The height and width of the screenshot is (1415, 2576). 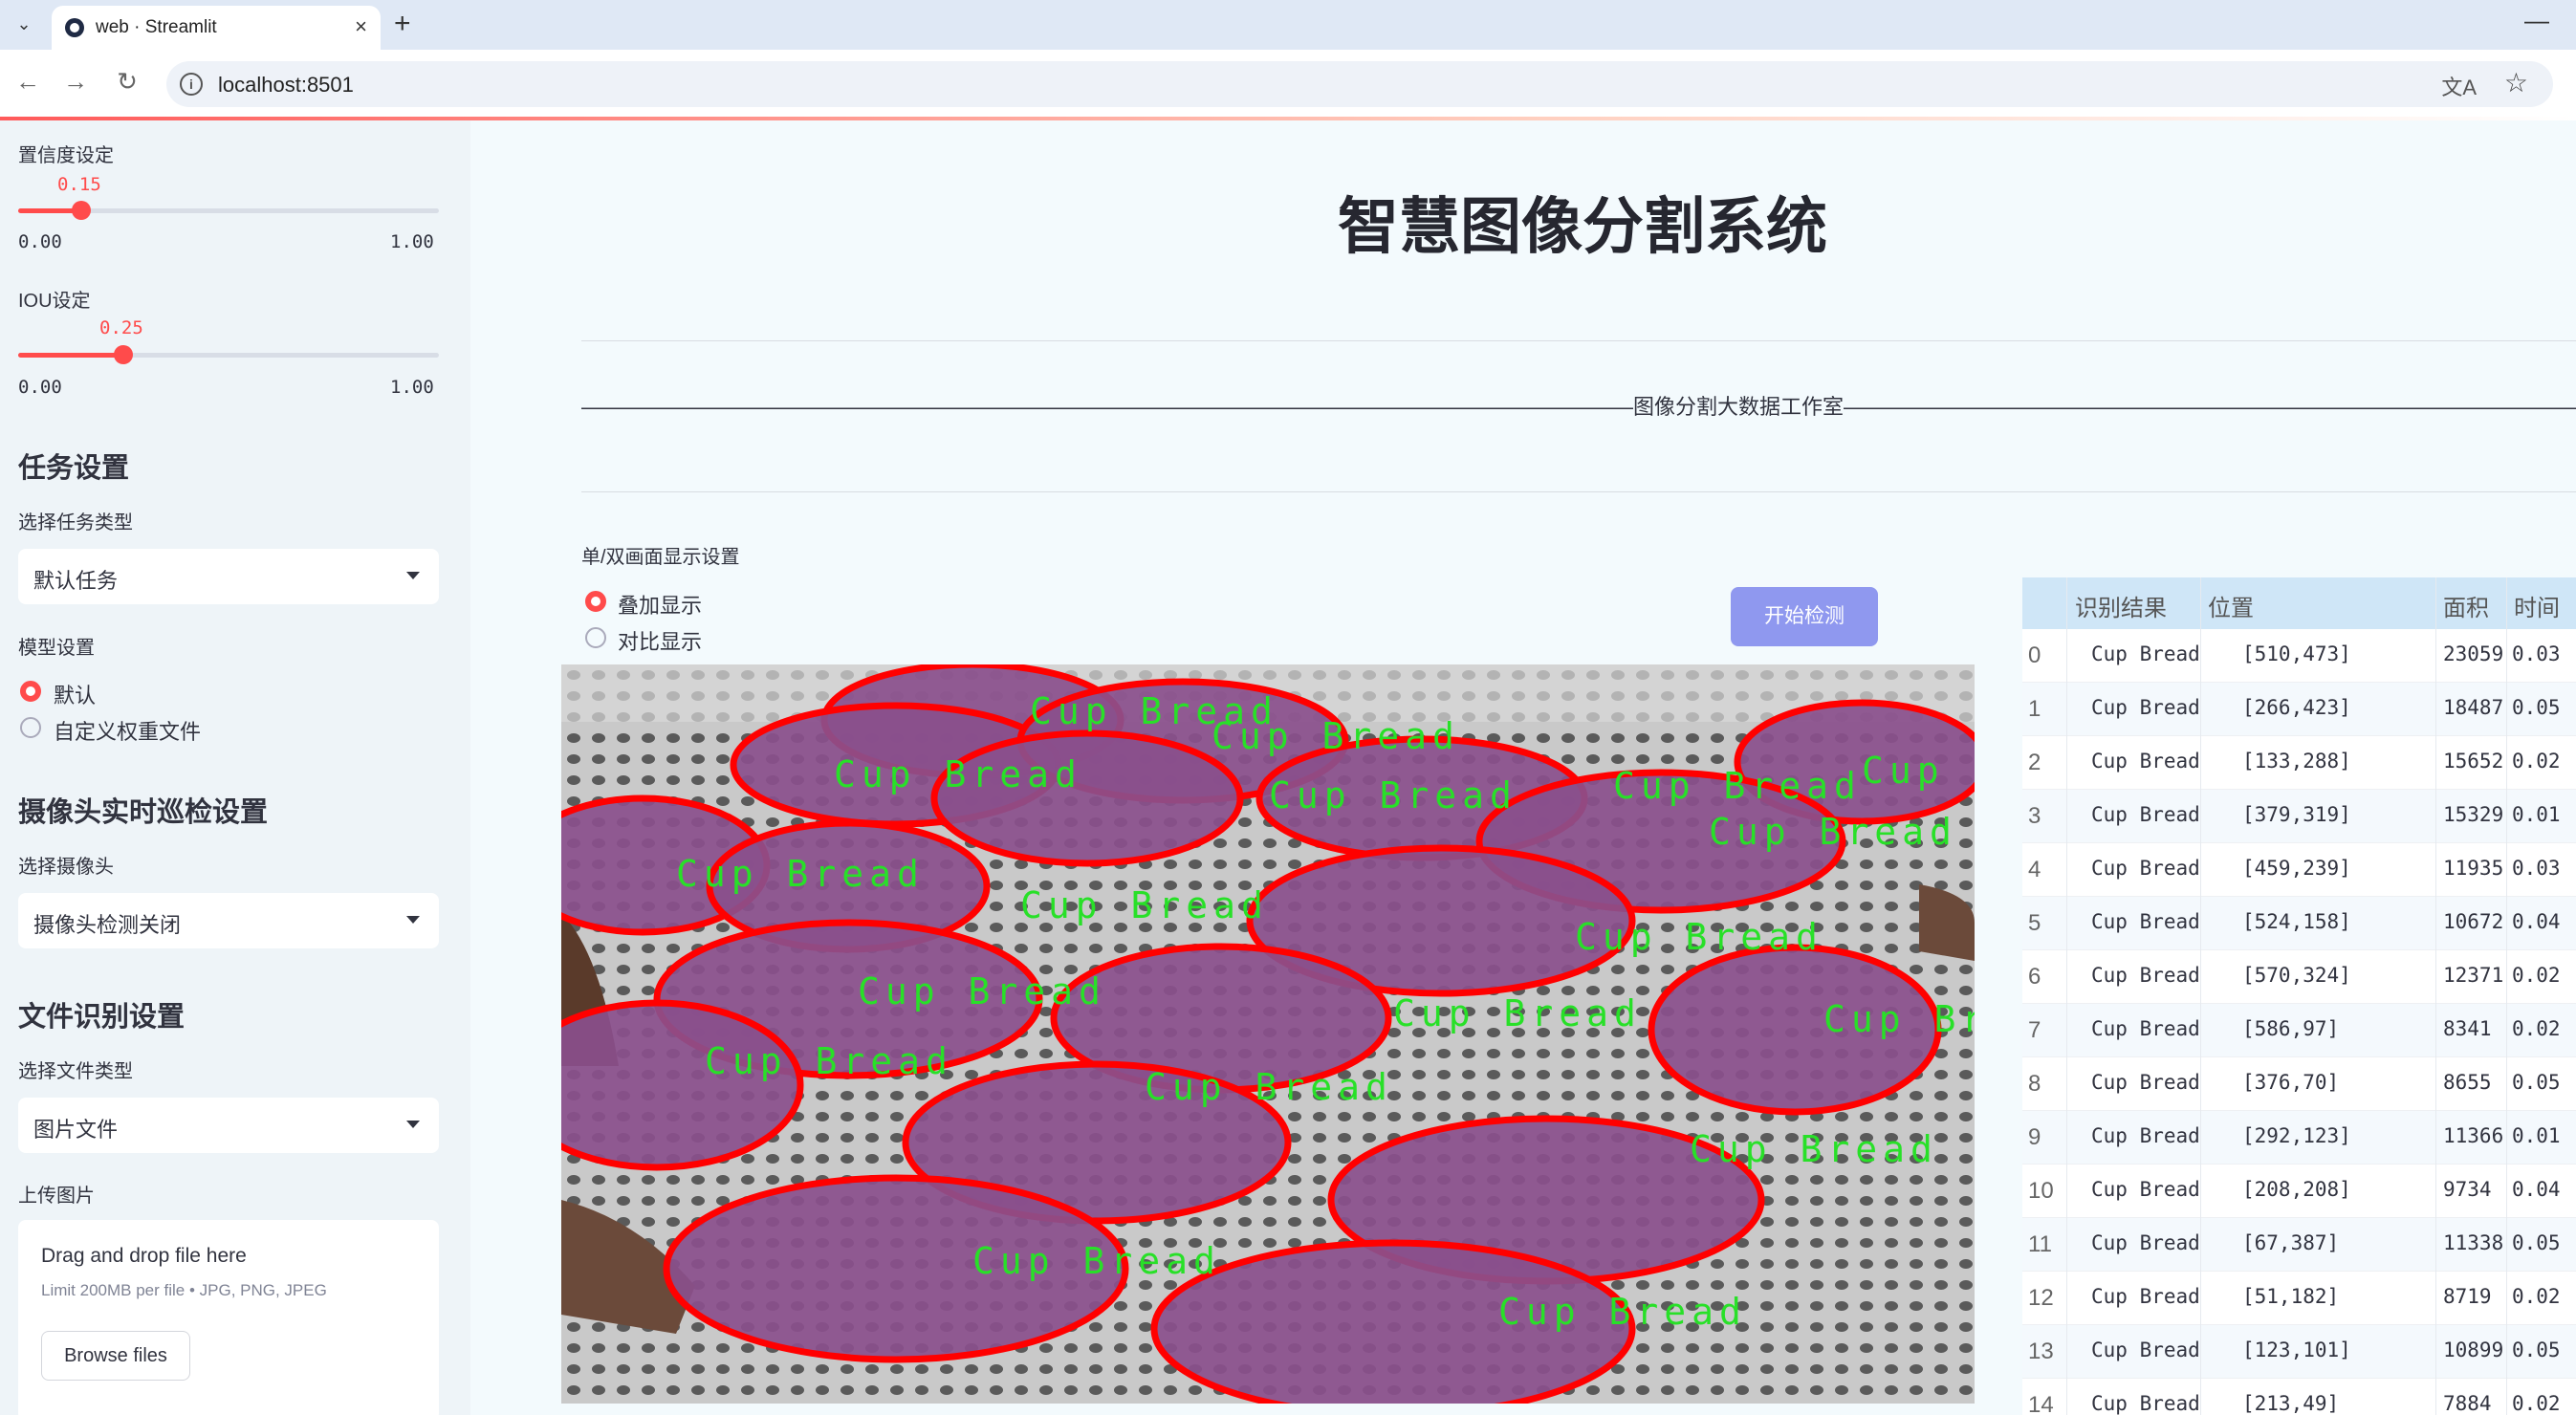 What do you see at coordinates (228, 354) in the screenshot?
I see `iou-slider` at bounding box center [228, 354].